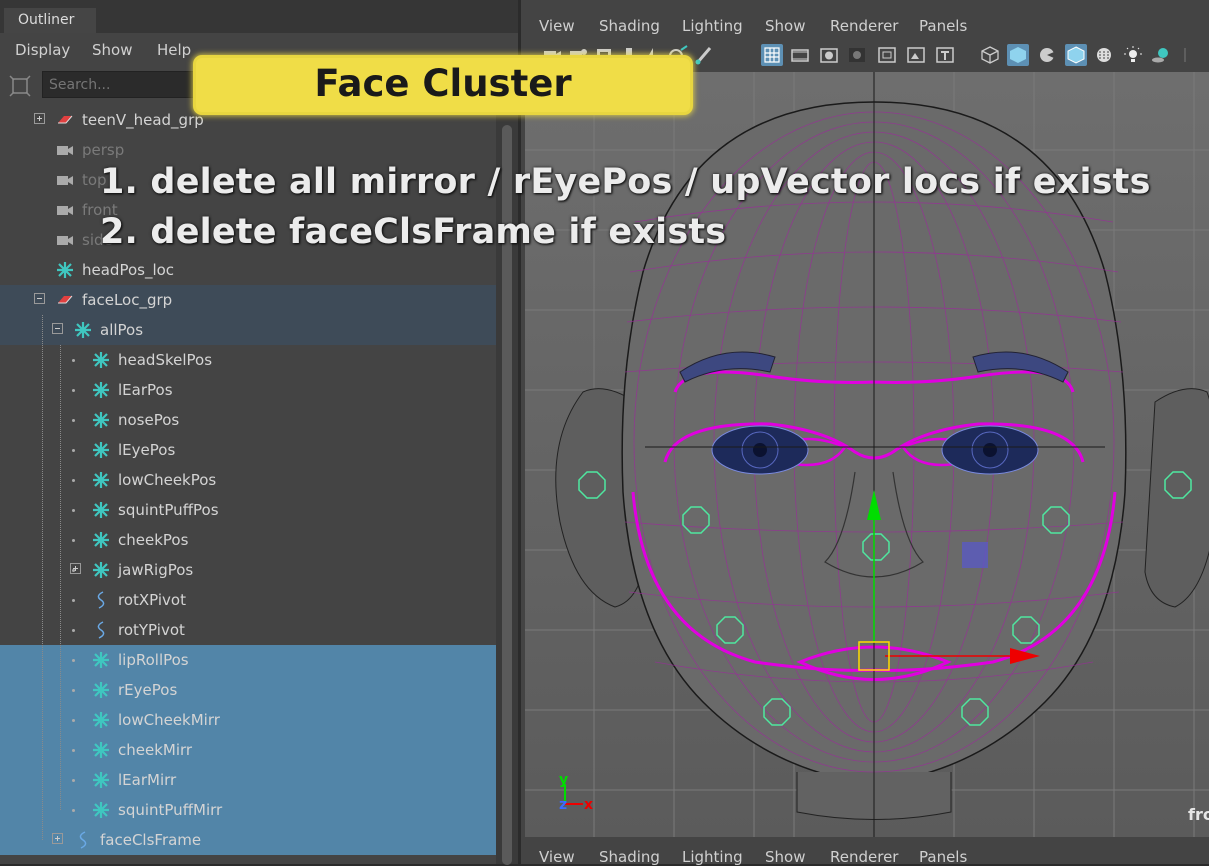  I want to click on outliner-row: persp, so click(248, 150).